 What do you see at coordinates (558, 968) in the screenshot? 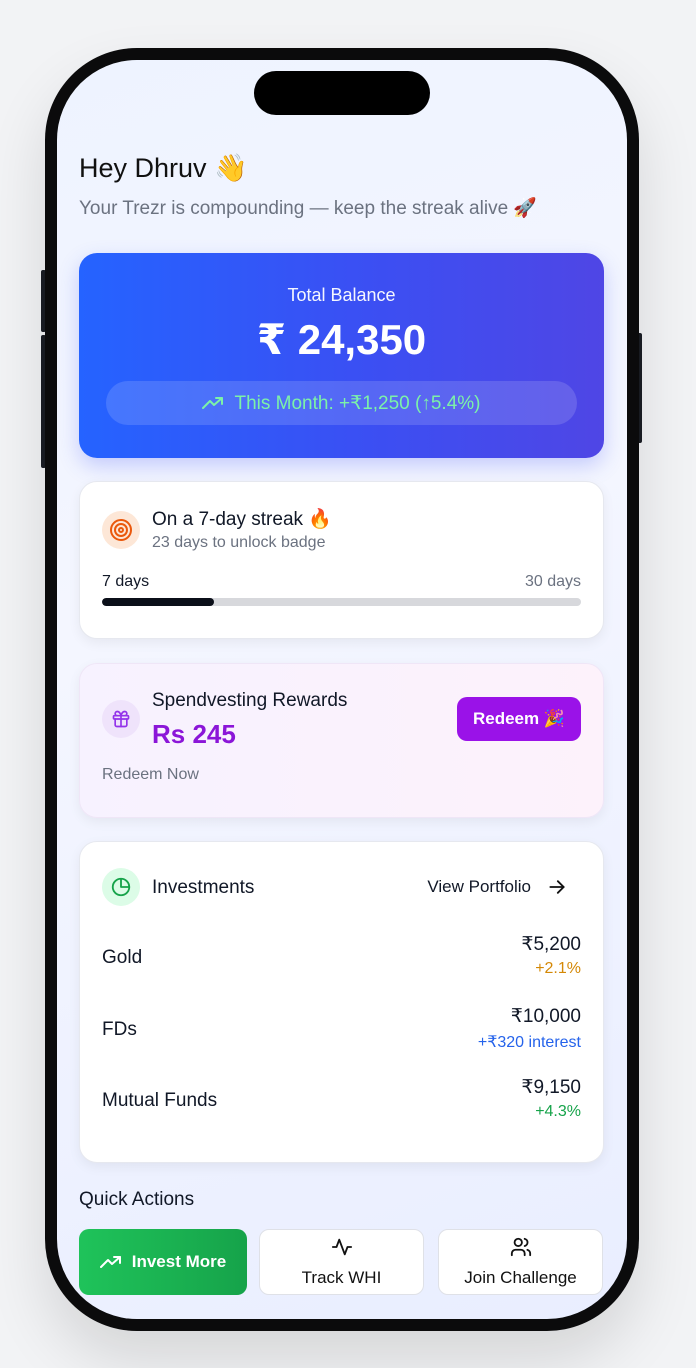
I see `investment-change: +2.1%` at bounding box center [558, 968].